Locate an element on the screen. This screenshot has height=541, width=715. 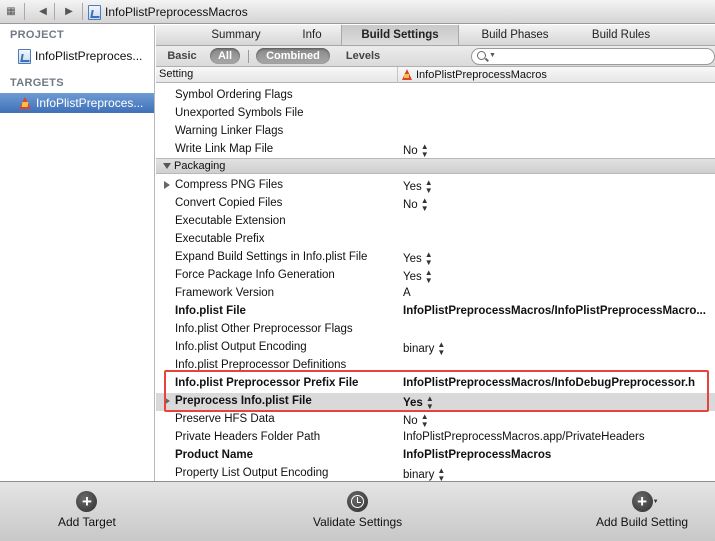
setting-name: Product Name is located at coordinates (214, 455).